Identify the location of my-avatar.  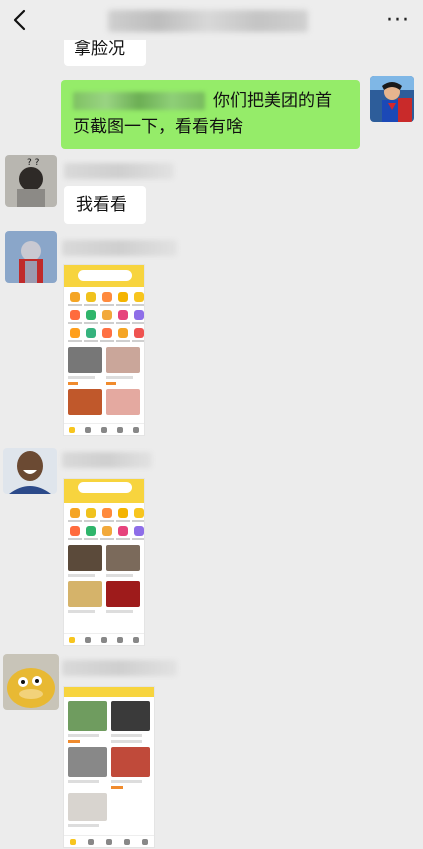
(392, 99).